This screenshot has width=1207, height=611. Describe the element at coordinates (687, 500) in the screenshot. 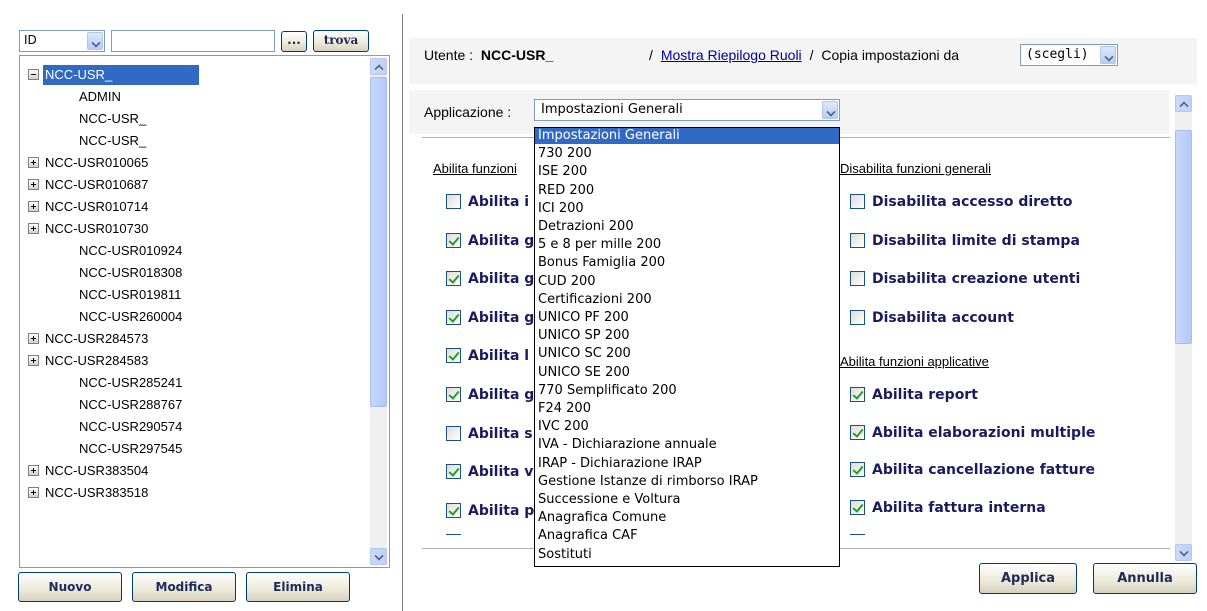

I see `application-option: Successione e Voltura` at that location.